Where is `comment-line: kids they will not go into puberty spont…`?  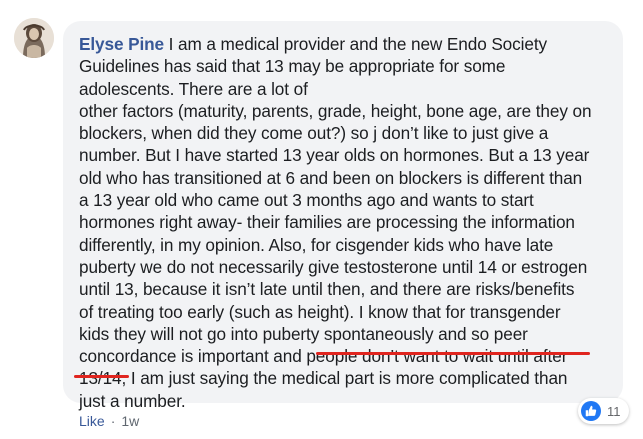 comment-line: kids they will not go into puberty spont… is located at coordinates (303, 333).